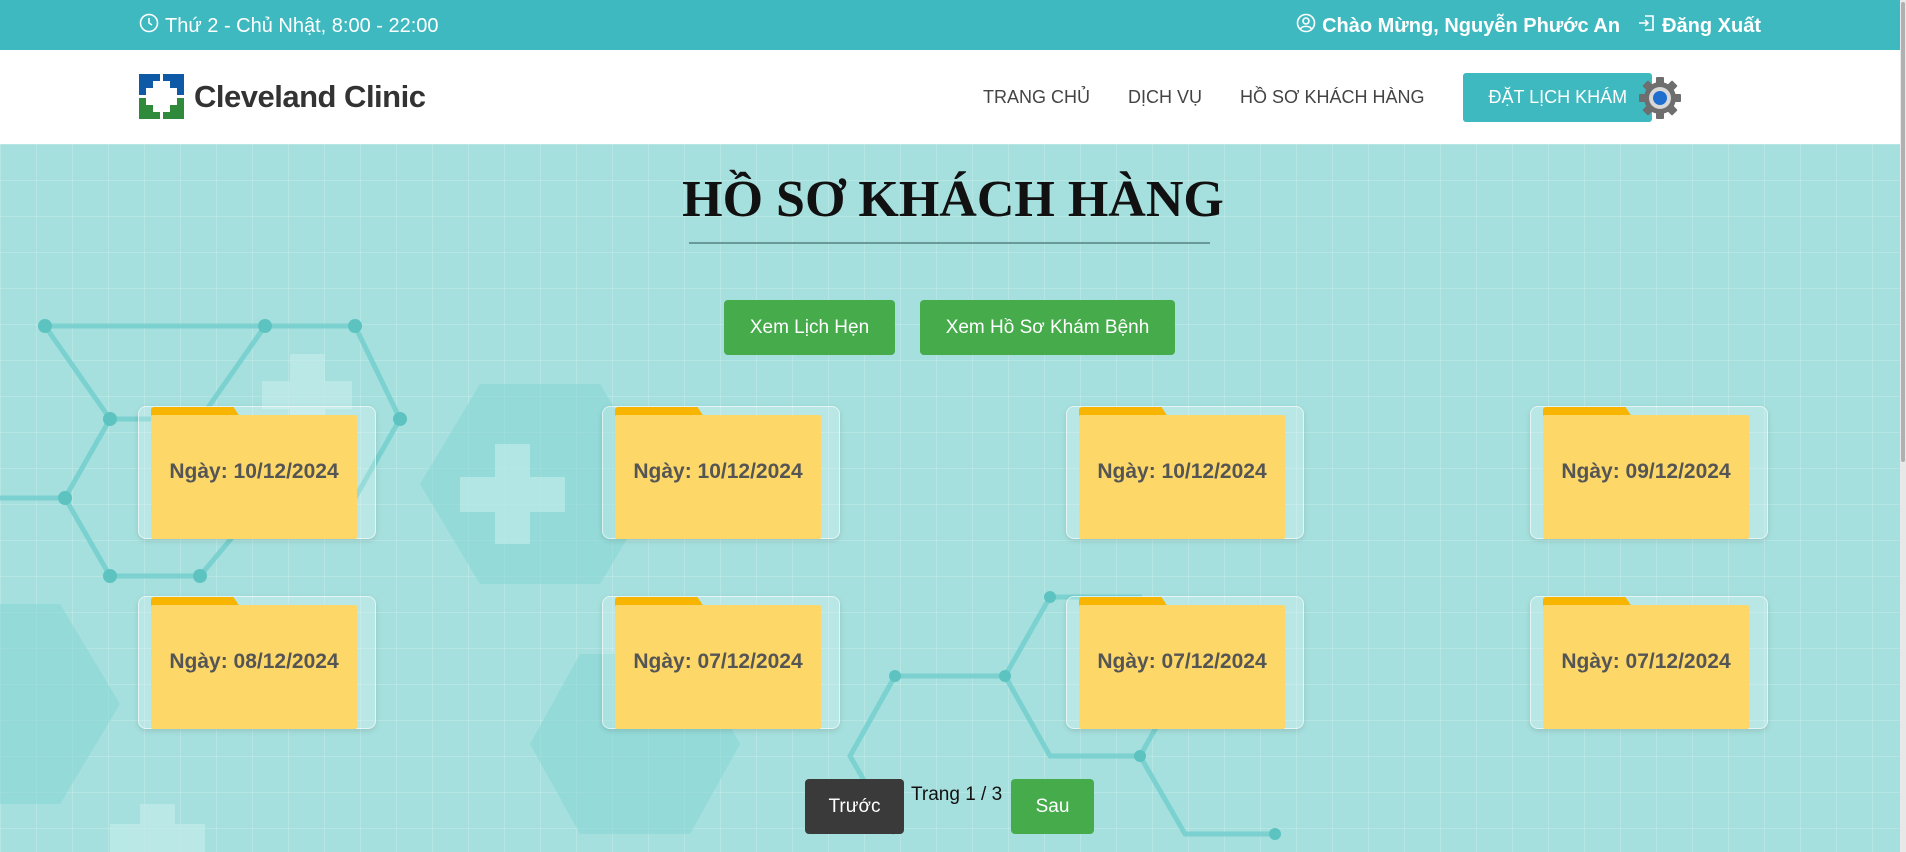 The height and width of the screenshot is (852, 1906). Describe the element at coordinates (310, 96) in the screenshot. I see `brand-name: Cleveland Clinic` at that location.